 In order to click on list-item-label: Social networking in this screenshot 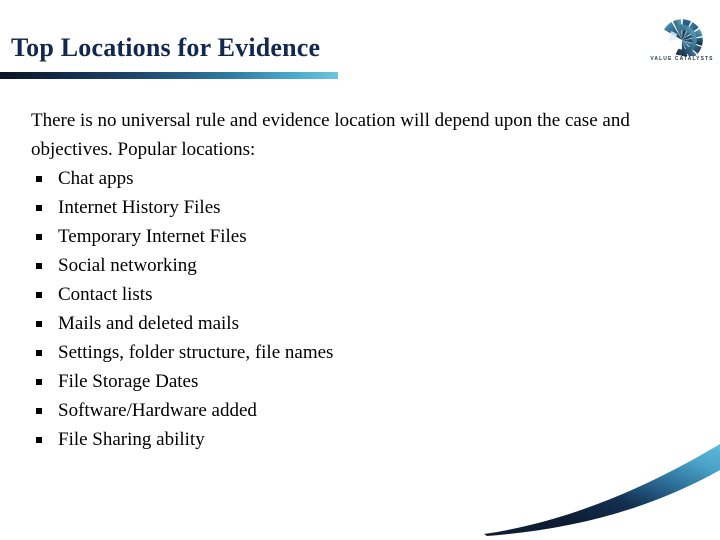, I will do `click(127, 265)`.